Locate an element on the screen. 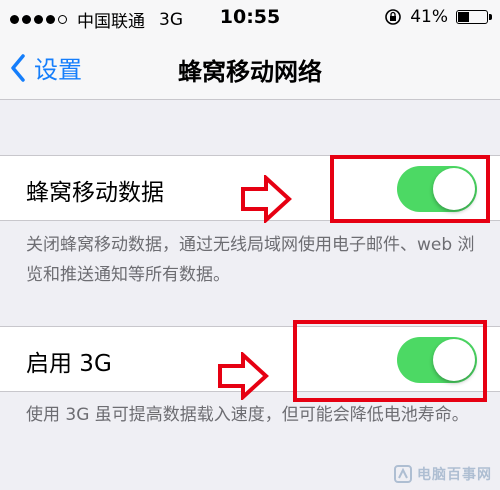 This screenshot has width=500, height=490. watermark: 电脑百事网 is located at coordinates (442, 474).